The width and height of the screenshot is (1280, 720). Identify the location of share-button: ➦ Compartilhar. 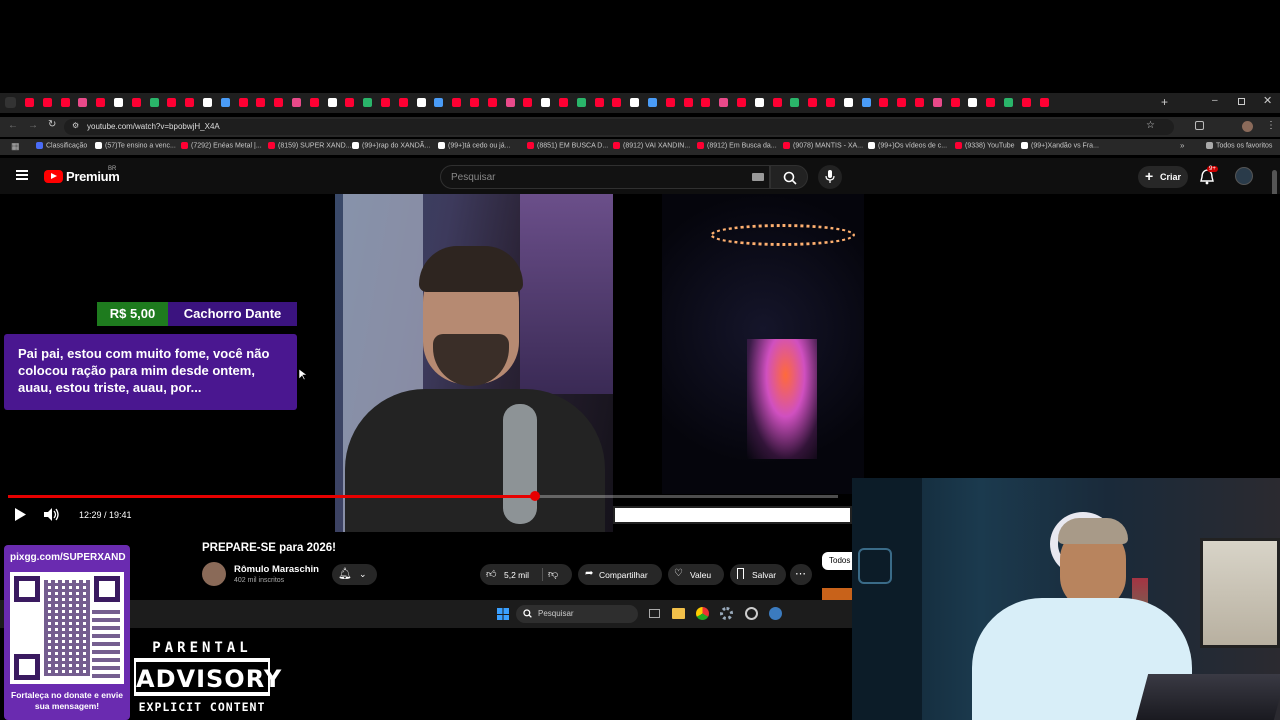
(620, 574).